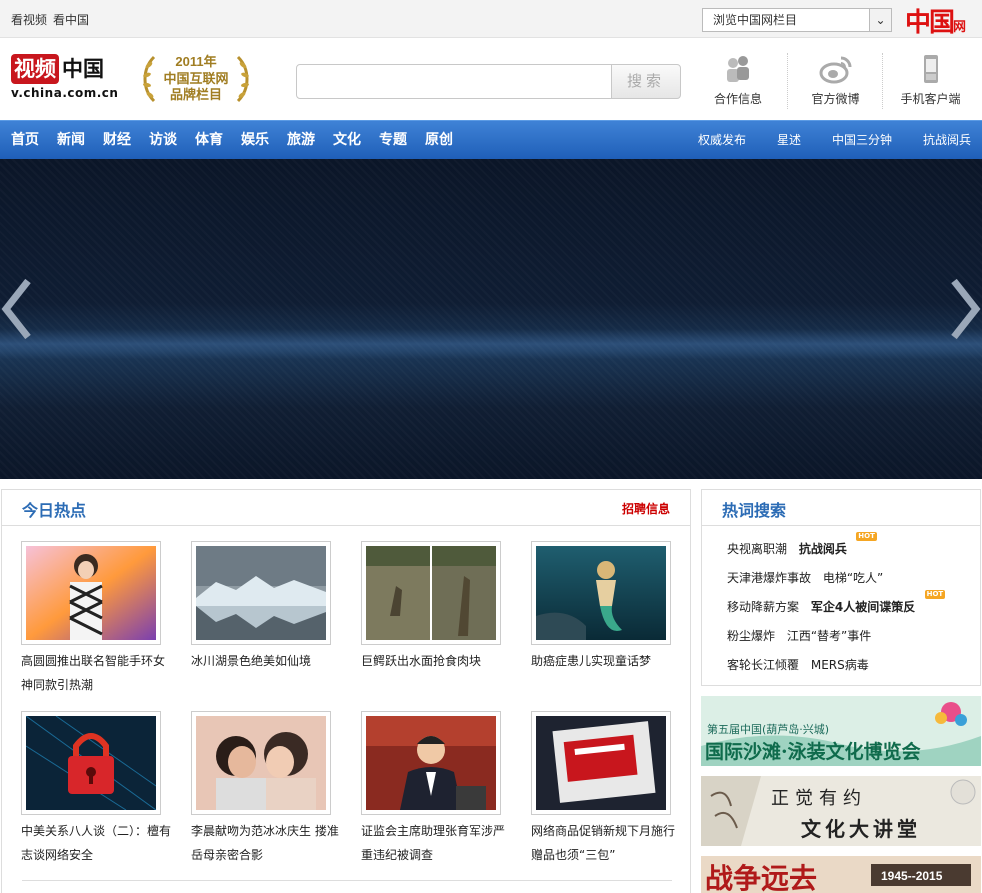 The width and height of the screenshot is (982, 893). I want to click on hot-item: 冰川湖景色绝美如仙境, so click(261, 607).